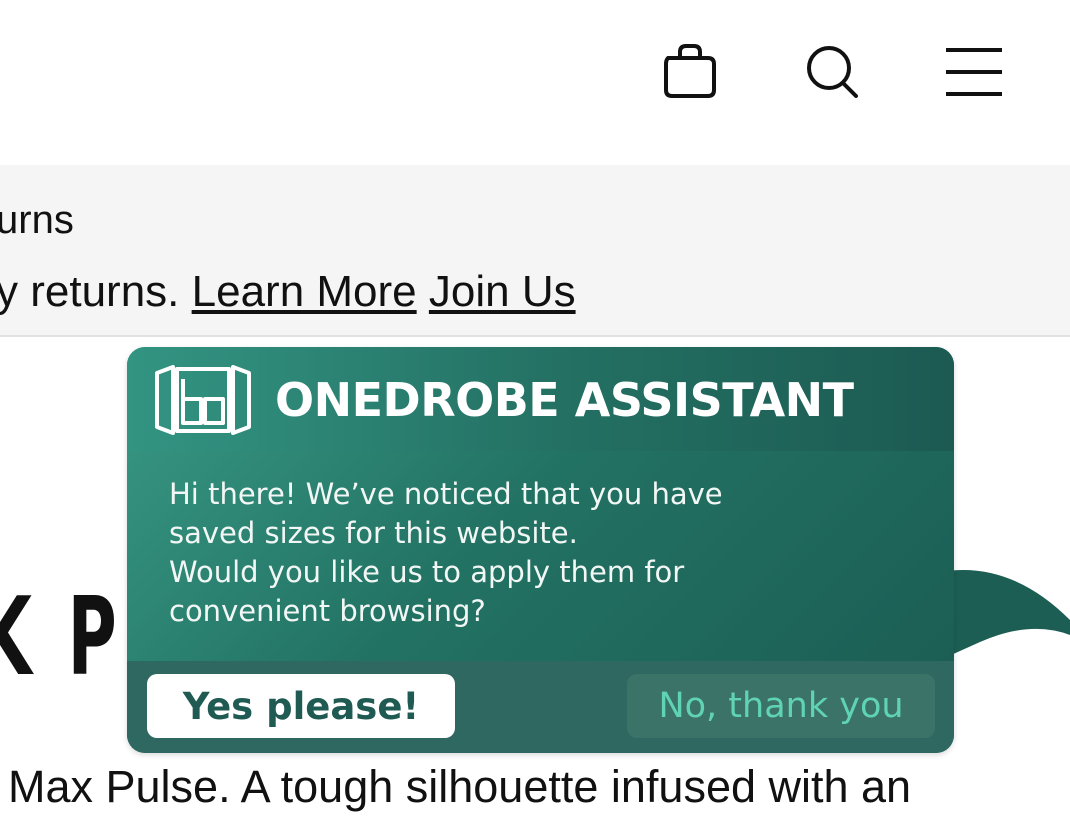 This screenshot has width=1070, height=831. What do you see at coordinates (446, 494) in the screenshot?
I see `popup-message-line: Hi there! We’ve noticed that you have` at bounding box center [446, 494].